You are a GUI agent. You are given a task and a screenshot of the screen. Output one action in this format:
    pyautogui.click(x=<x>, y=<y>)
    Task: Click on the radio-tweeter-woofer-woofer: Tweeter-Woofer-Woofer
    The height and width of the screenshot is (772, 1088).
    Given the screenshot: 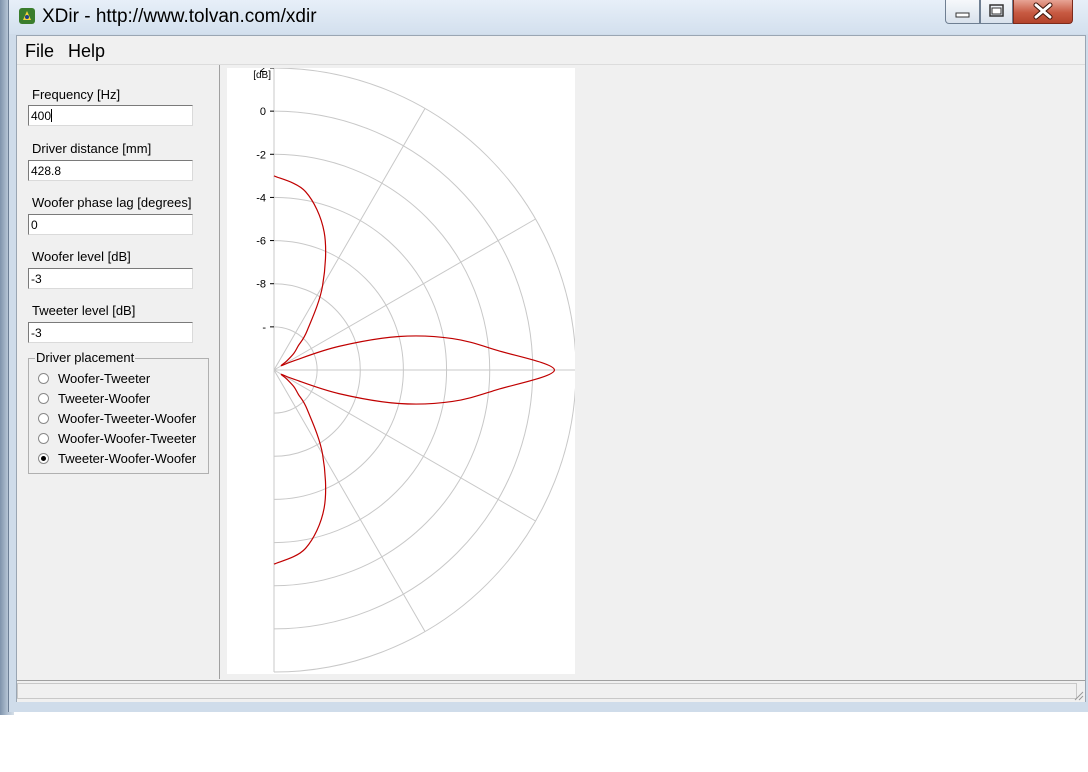 What is the action you would take?
    pyautogui.click(x=123, y=459)
    